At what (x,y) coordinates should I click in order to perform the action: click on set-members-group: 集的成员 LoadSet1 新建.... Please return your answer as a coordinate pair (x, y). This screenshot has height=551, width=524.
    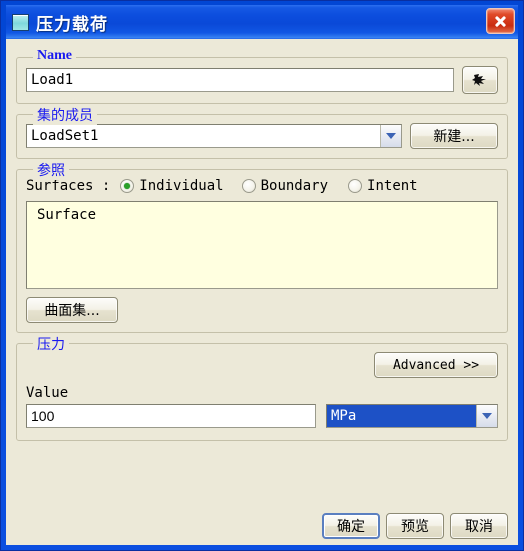
    Looking at the image, I should click on (262, 132).